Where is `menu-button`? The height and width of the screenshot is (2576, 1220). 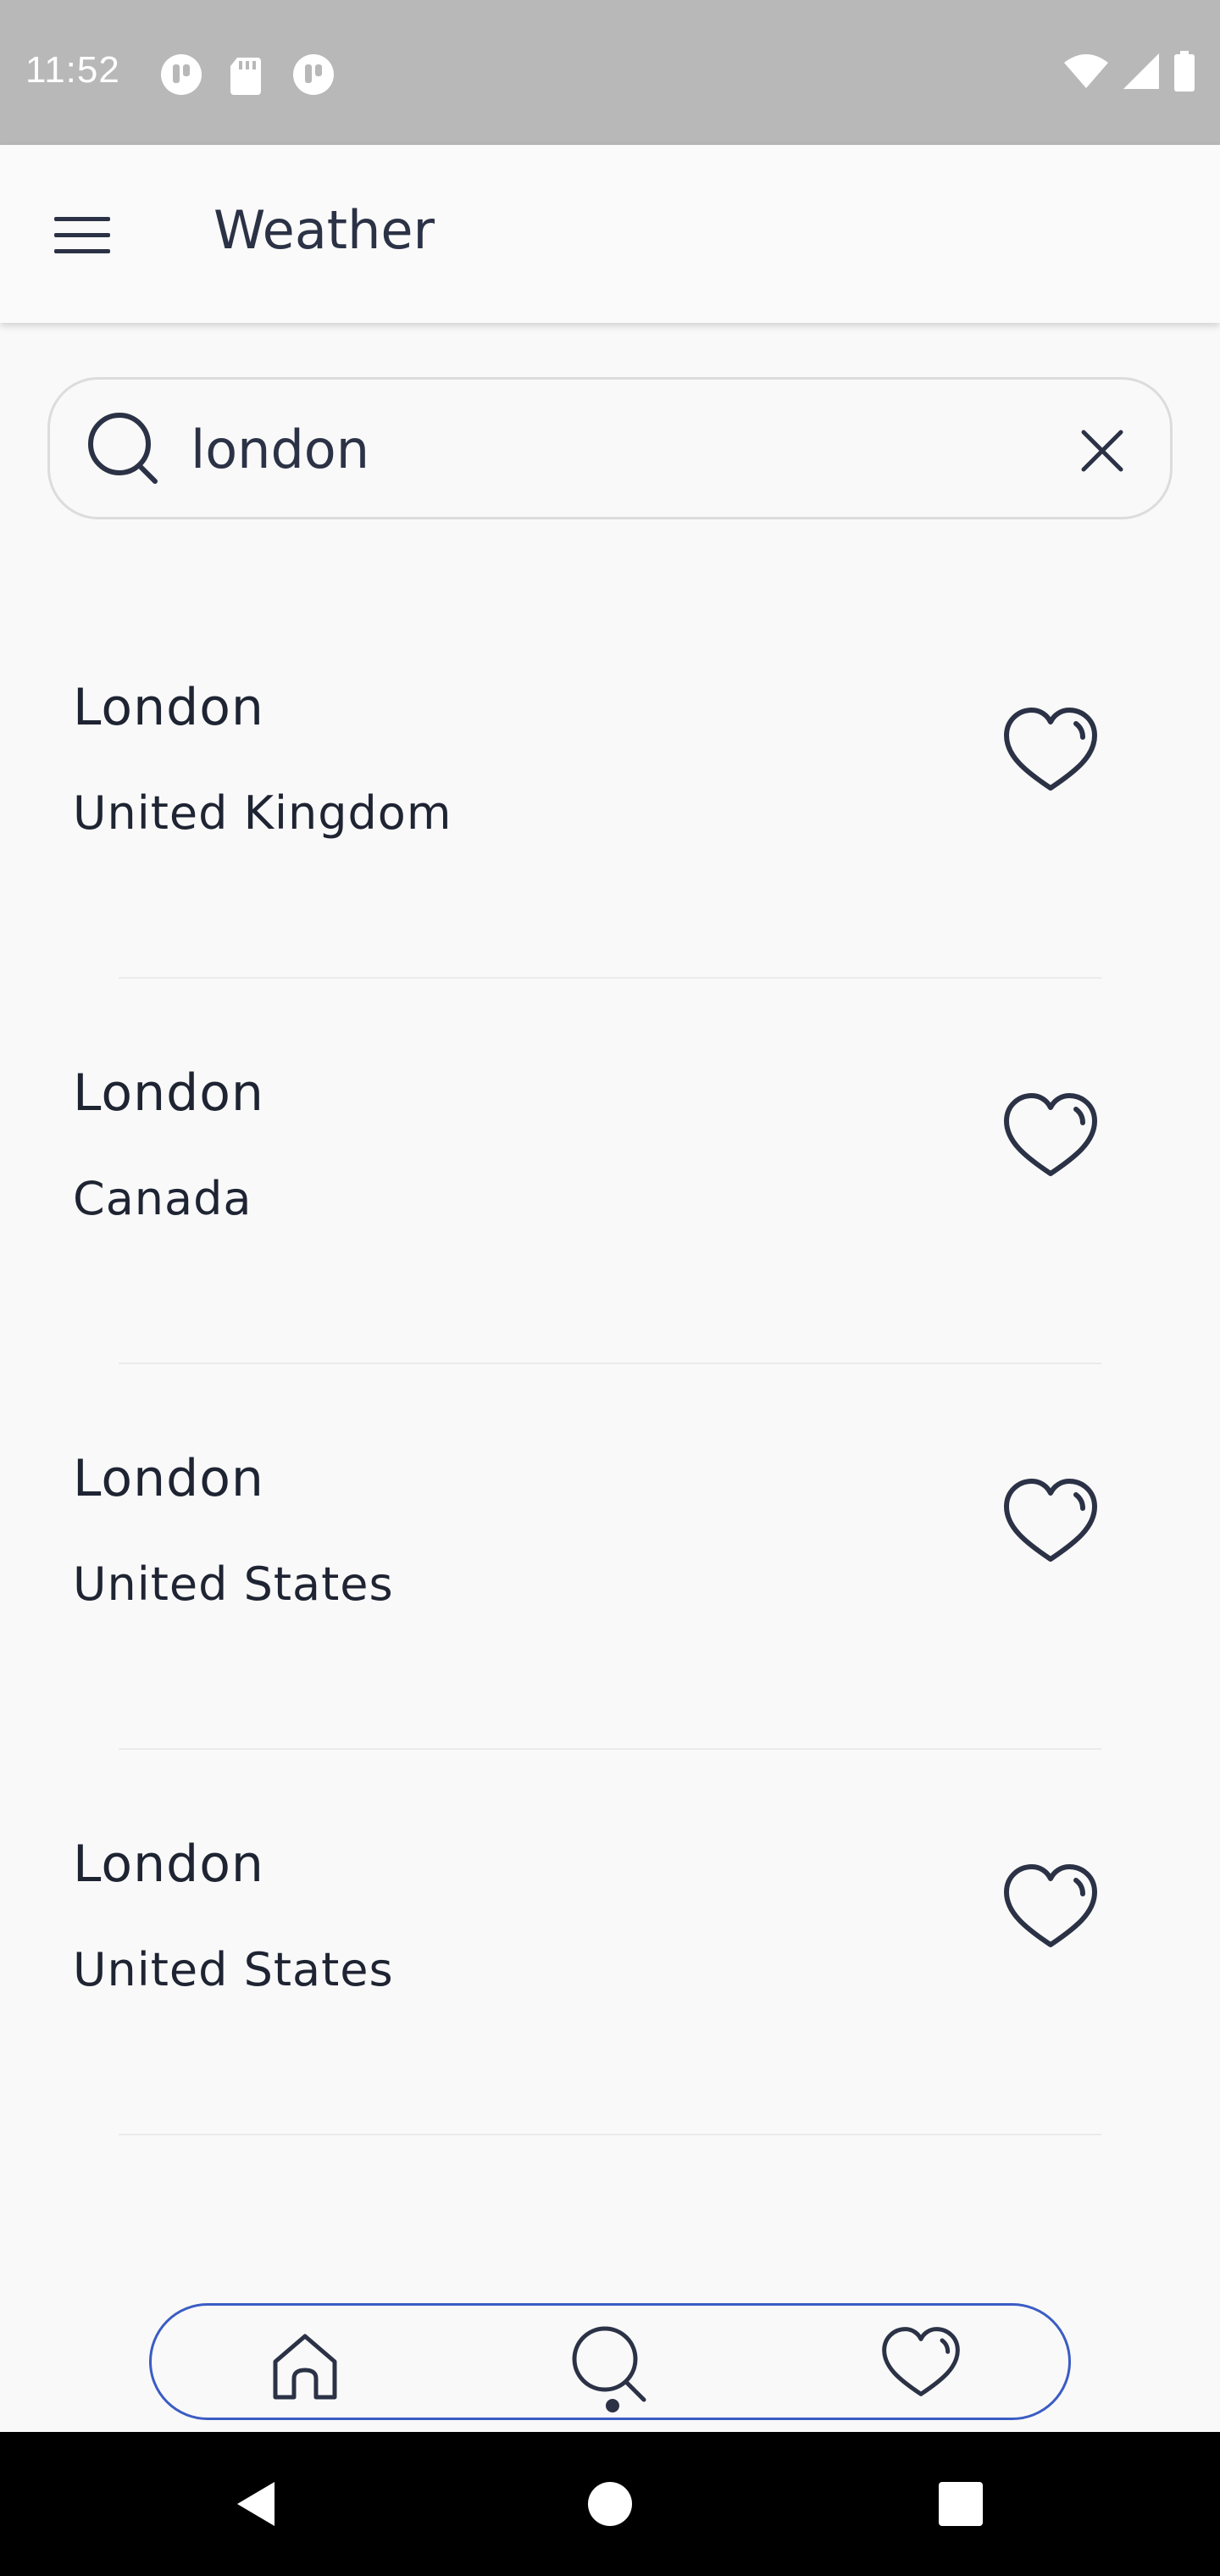 menu-button is located at coordinates (82, 235).